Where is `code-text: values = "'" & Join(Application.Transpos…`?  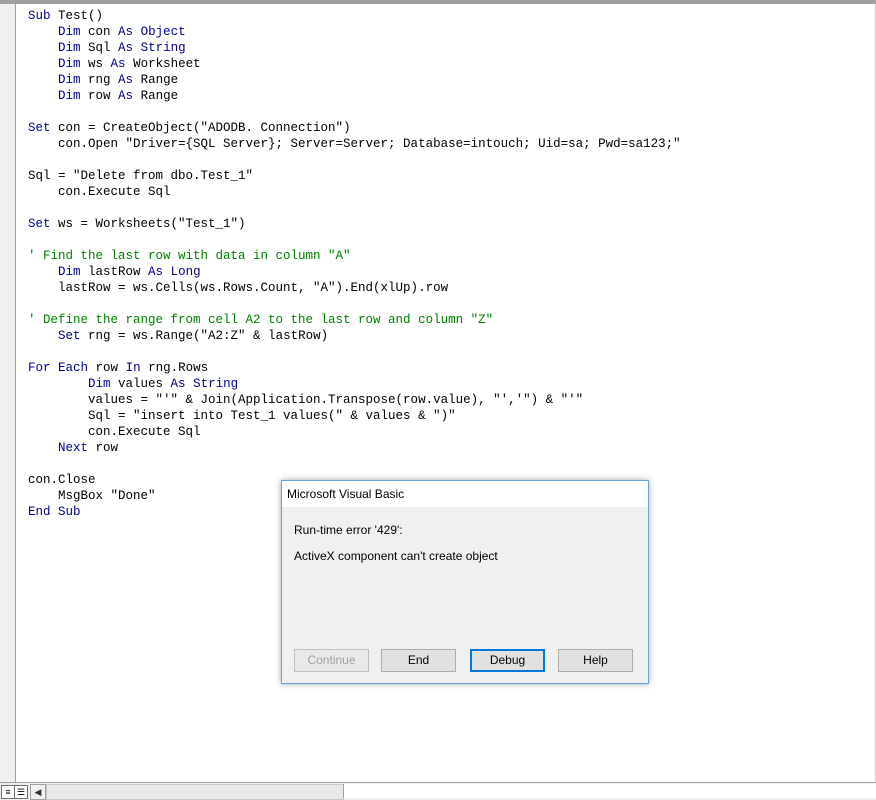
code-text: values = "'" & Join(Application.Transpos… is located at coordinates (306, 400).